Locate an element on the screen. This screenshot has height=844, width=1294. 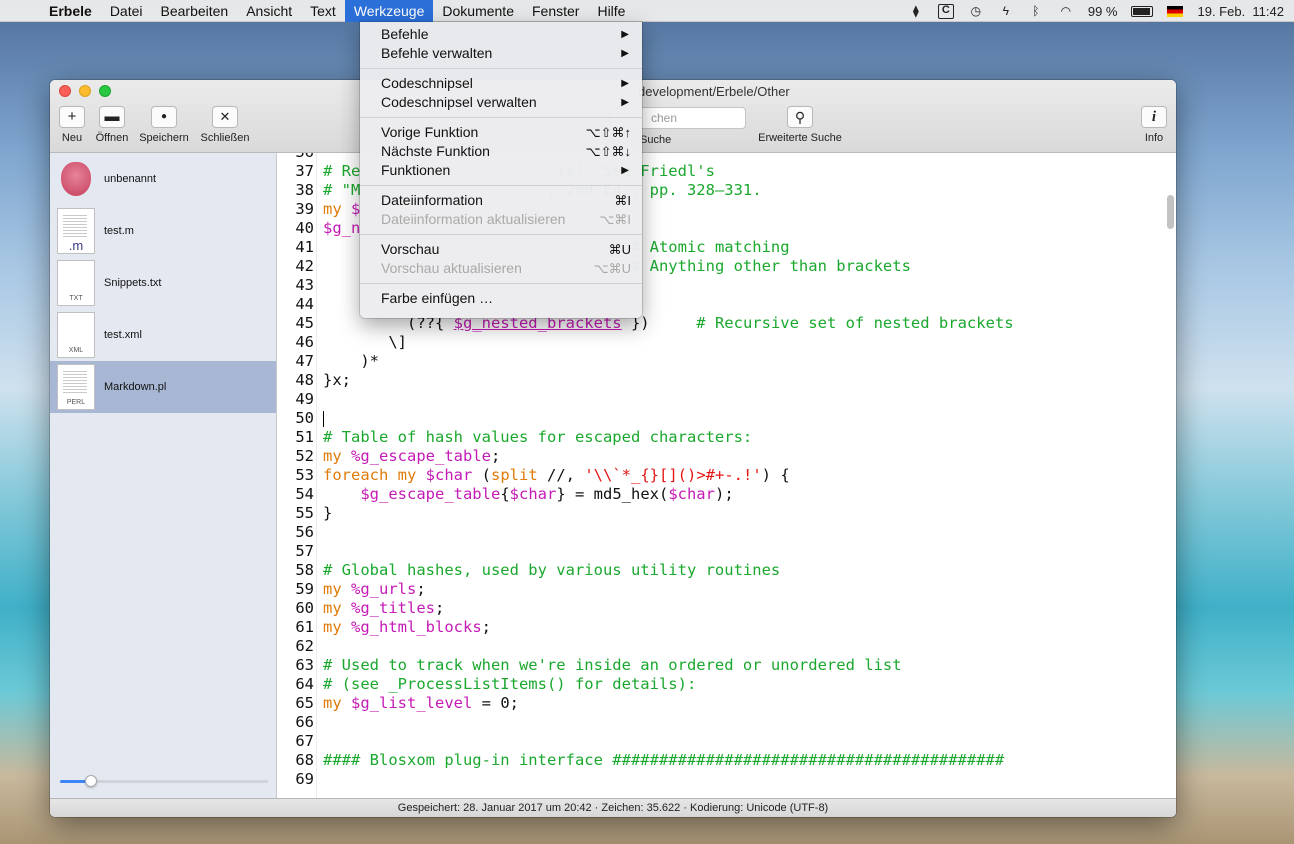
minimize-window-button is located at coordinates (85, 91).